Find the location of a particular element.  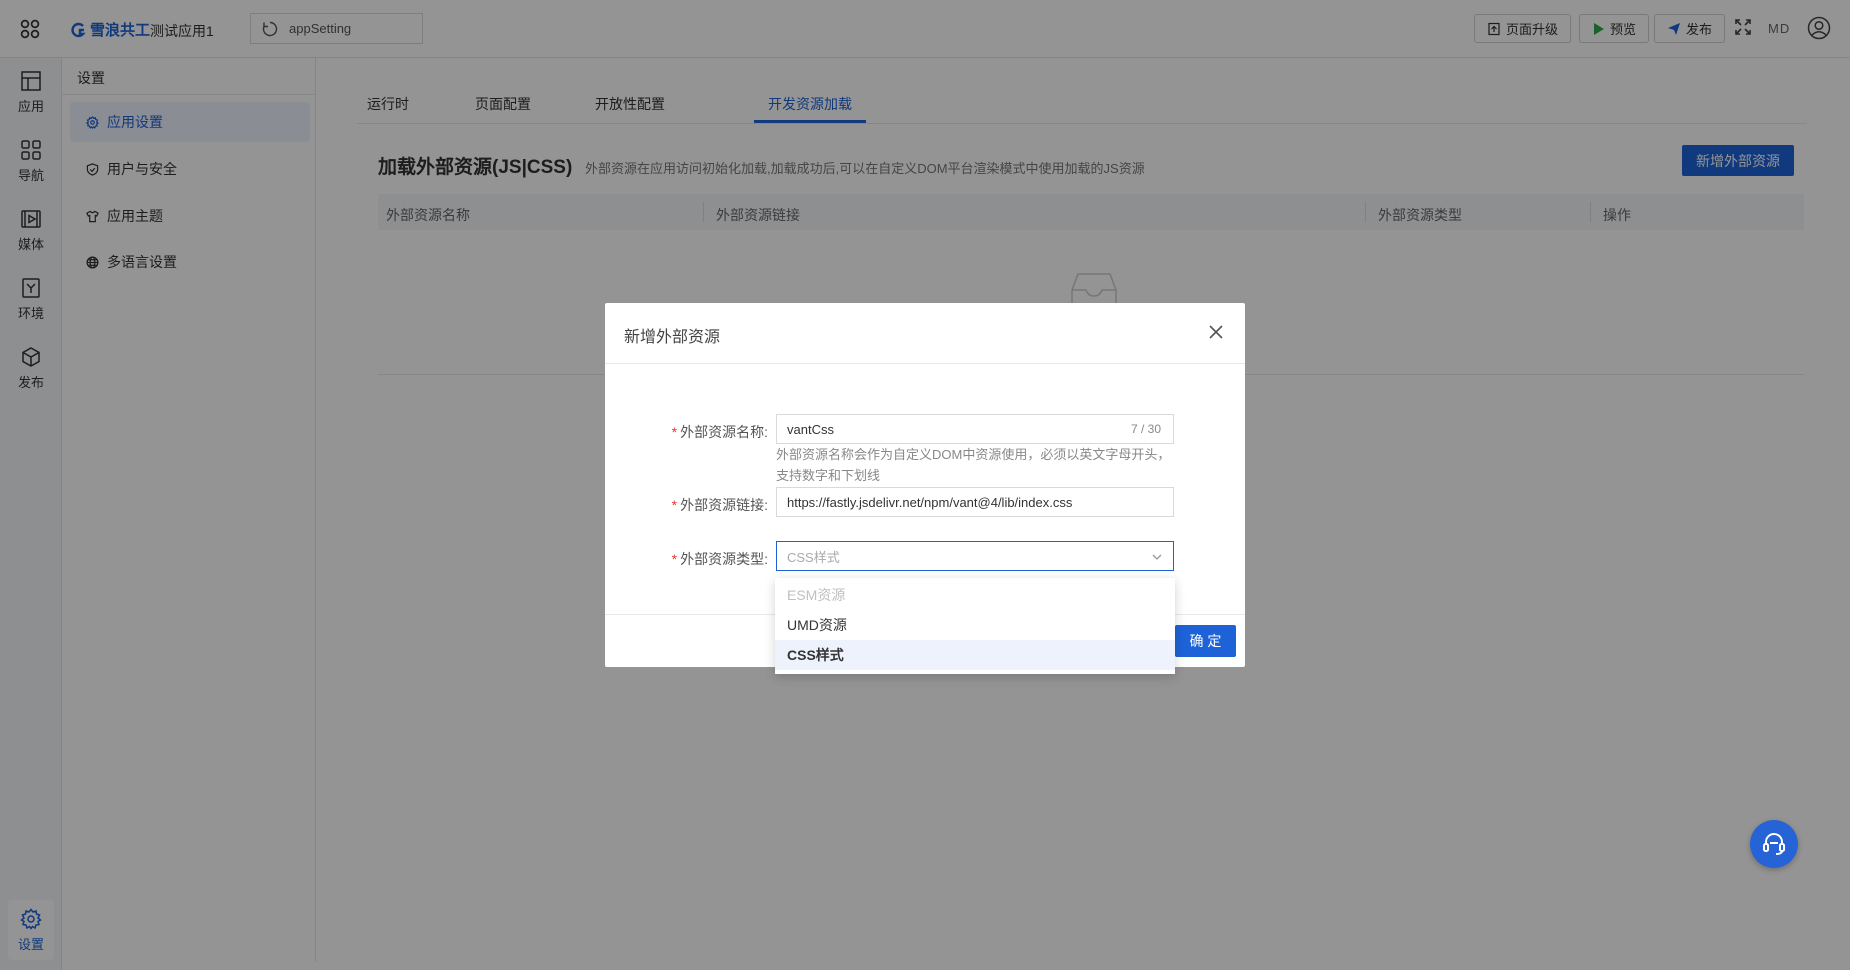

option-esm: ESM资源 is located at coordinates (816, 595).